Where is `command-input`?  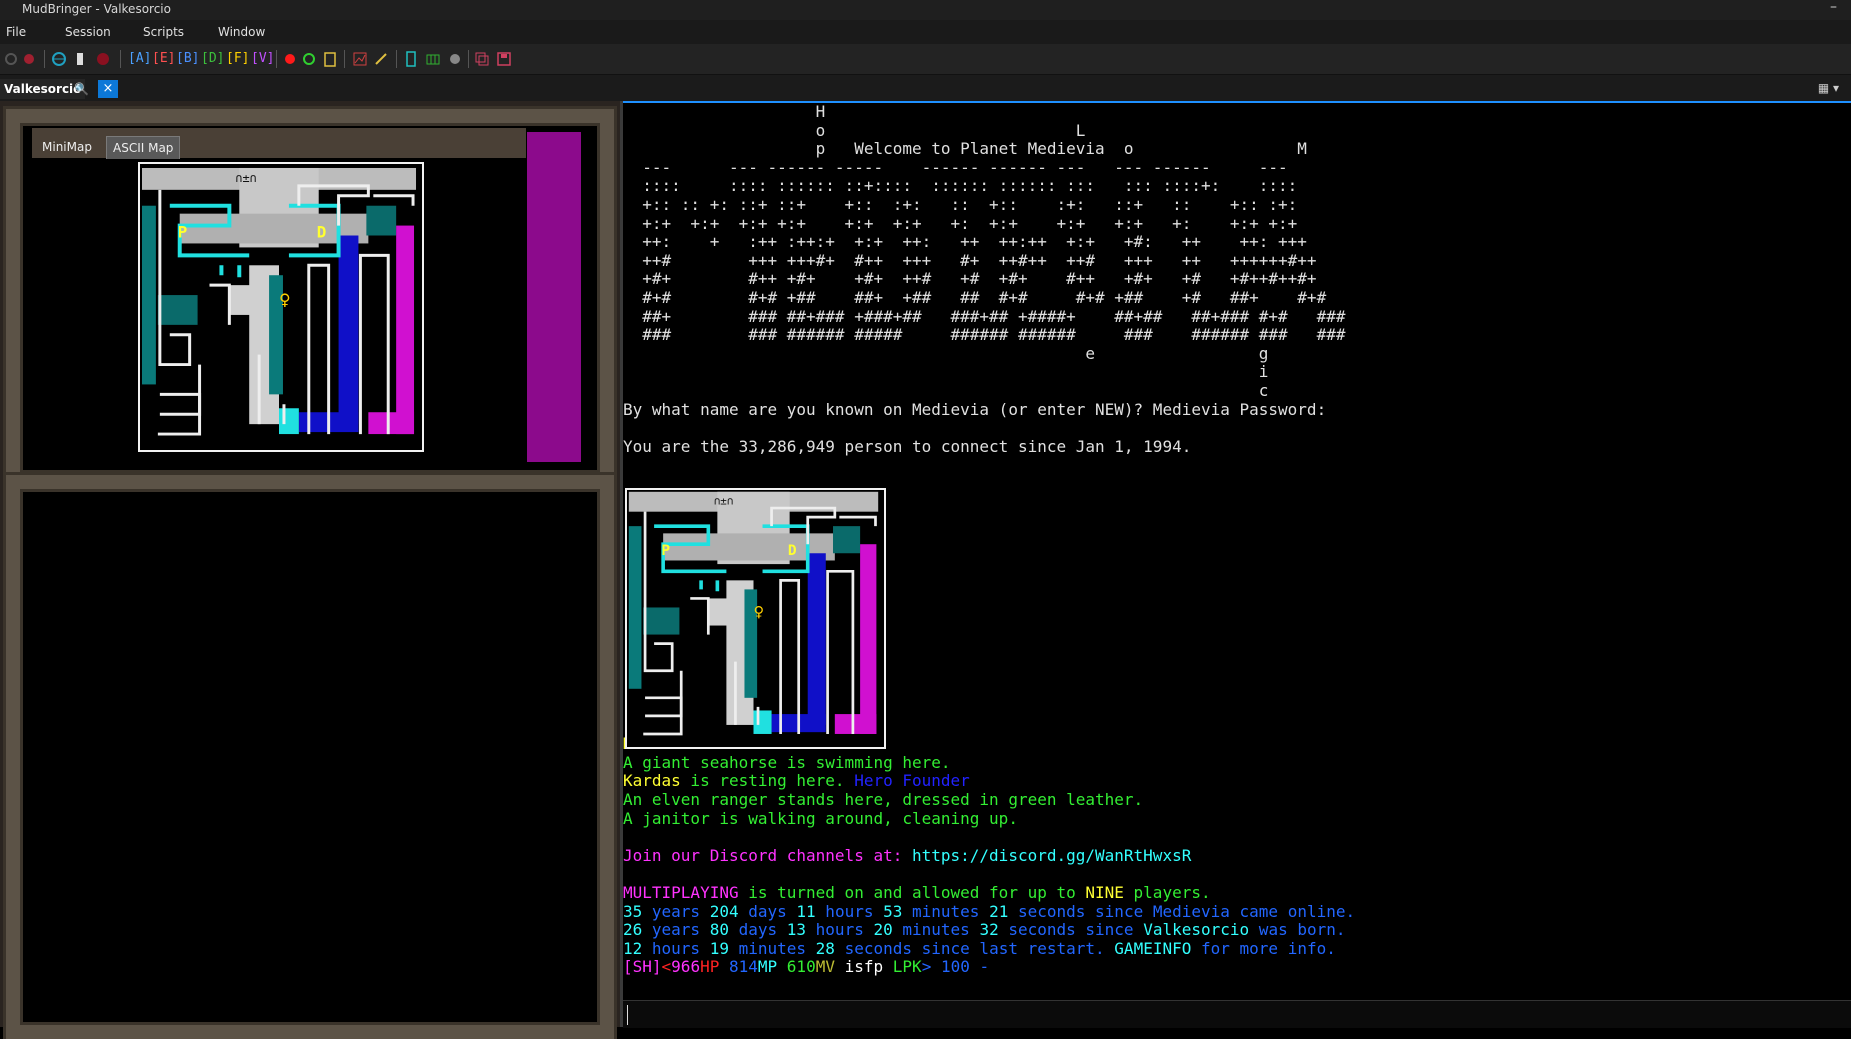
command-input is located at coordinates (1229, 1015).